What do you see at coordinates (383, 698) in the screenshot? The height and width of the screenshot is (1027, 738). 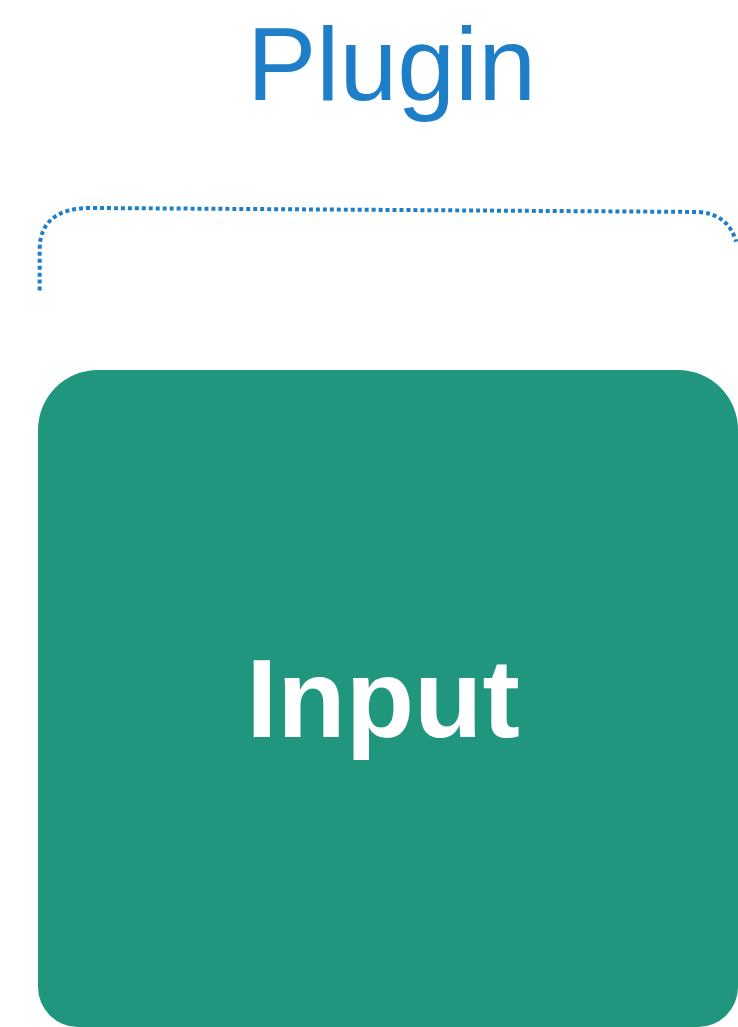 I see `node-label: Input` at bounding box center [383, 698].